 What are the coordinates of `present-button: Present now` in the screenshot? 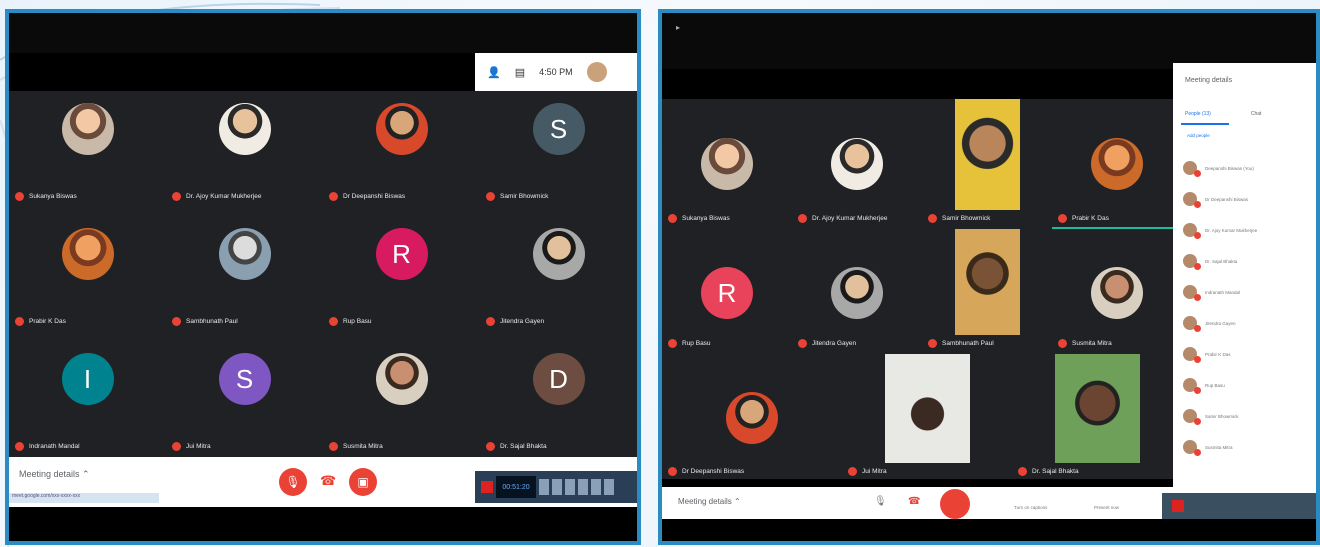 It's located at (1106, 507).